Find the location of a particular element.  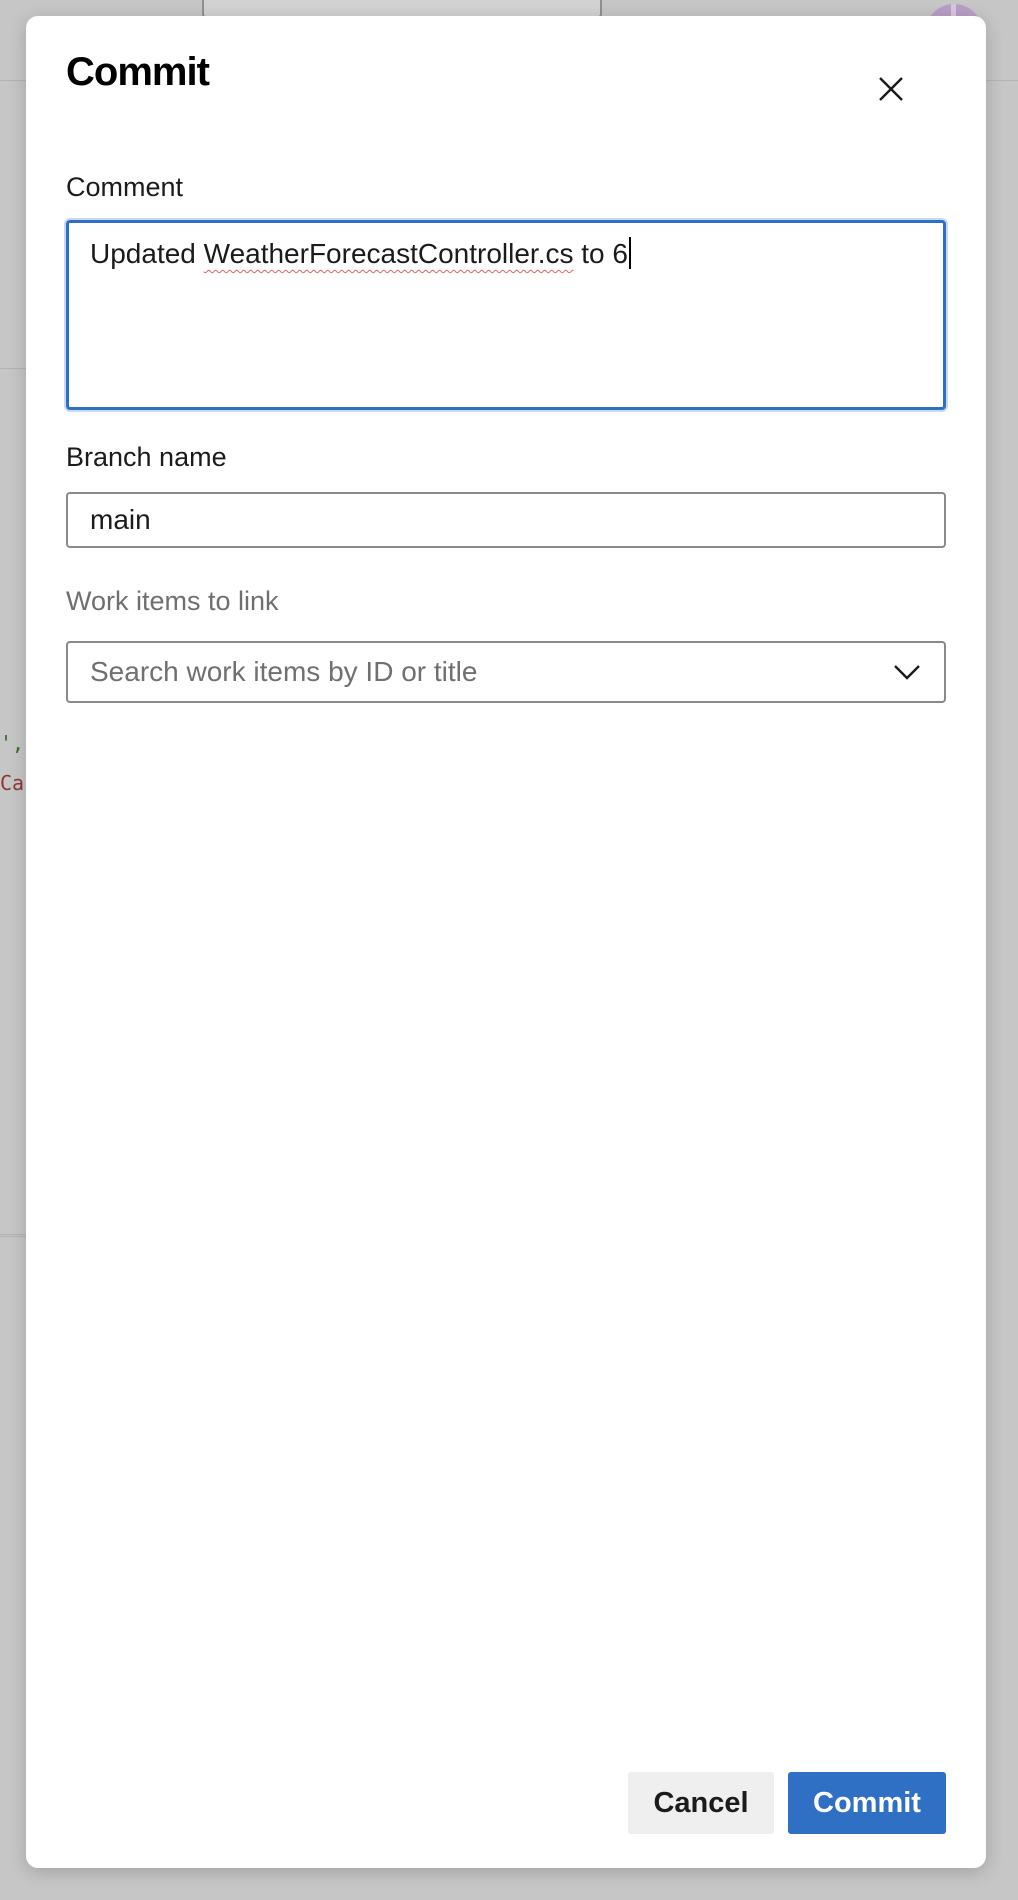

comment-text-prefix: Updated is located at coordinates (147, 253).